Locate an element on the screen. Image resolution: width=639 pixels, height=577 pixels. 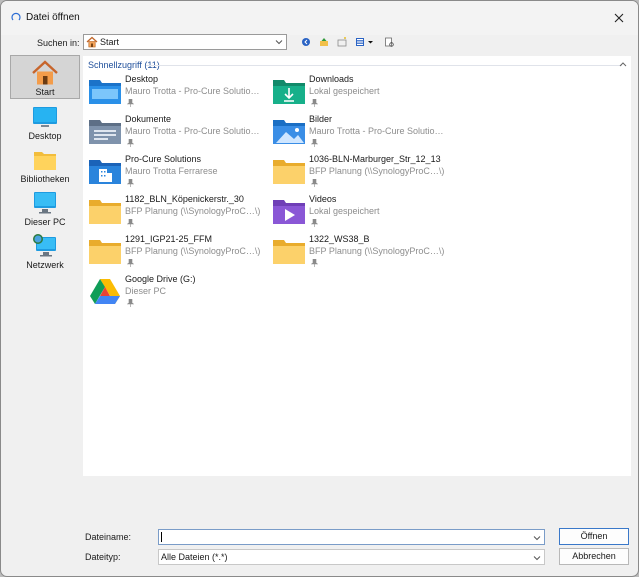
list-item: Google Drive (G:) Dieser PC is located at coordinates (173, 293).